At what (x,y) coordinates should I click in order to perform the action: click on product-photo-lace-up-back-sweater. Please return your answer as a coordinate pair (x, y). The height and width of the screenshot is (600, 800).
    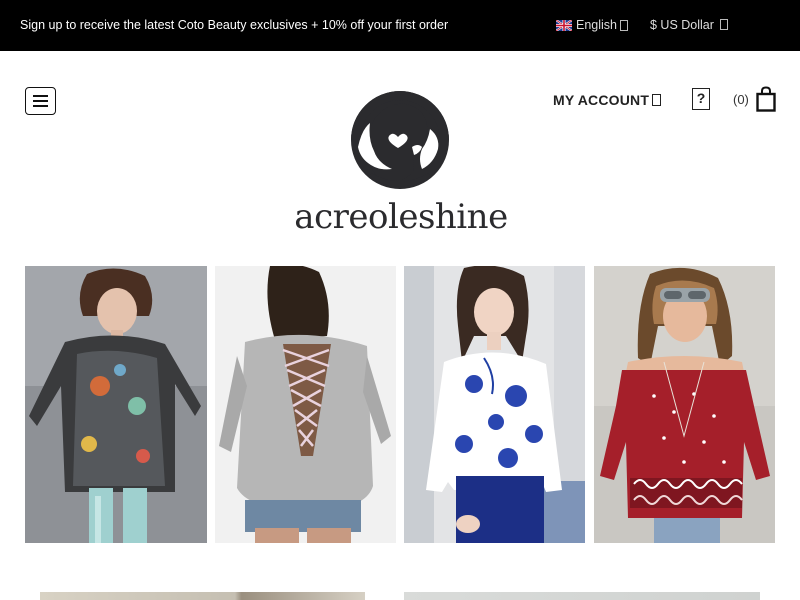
    Looking at the image, I should click on (305, 404).